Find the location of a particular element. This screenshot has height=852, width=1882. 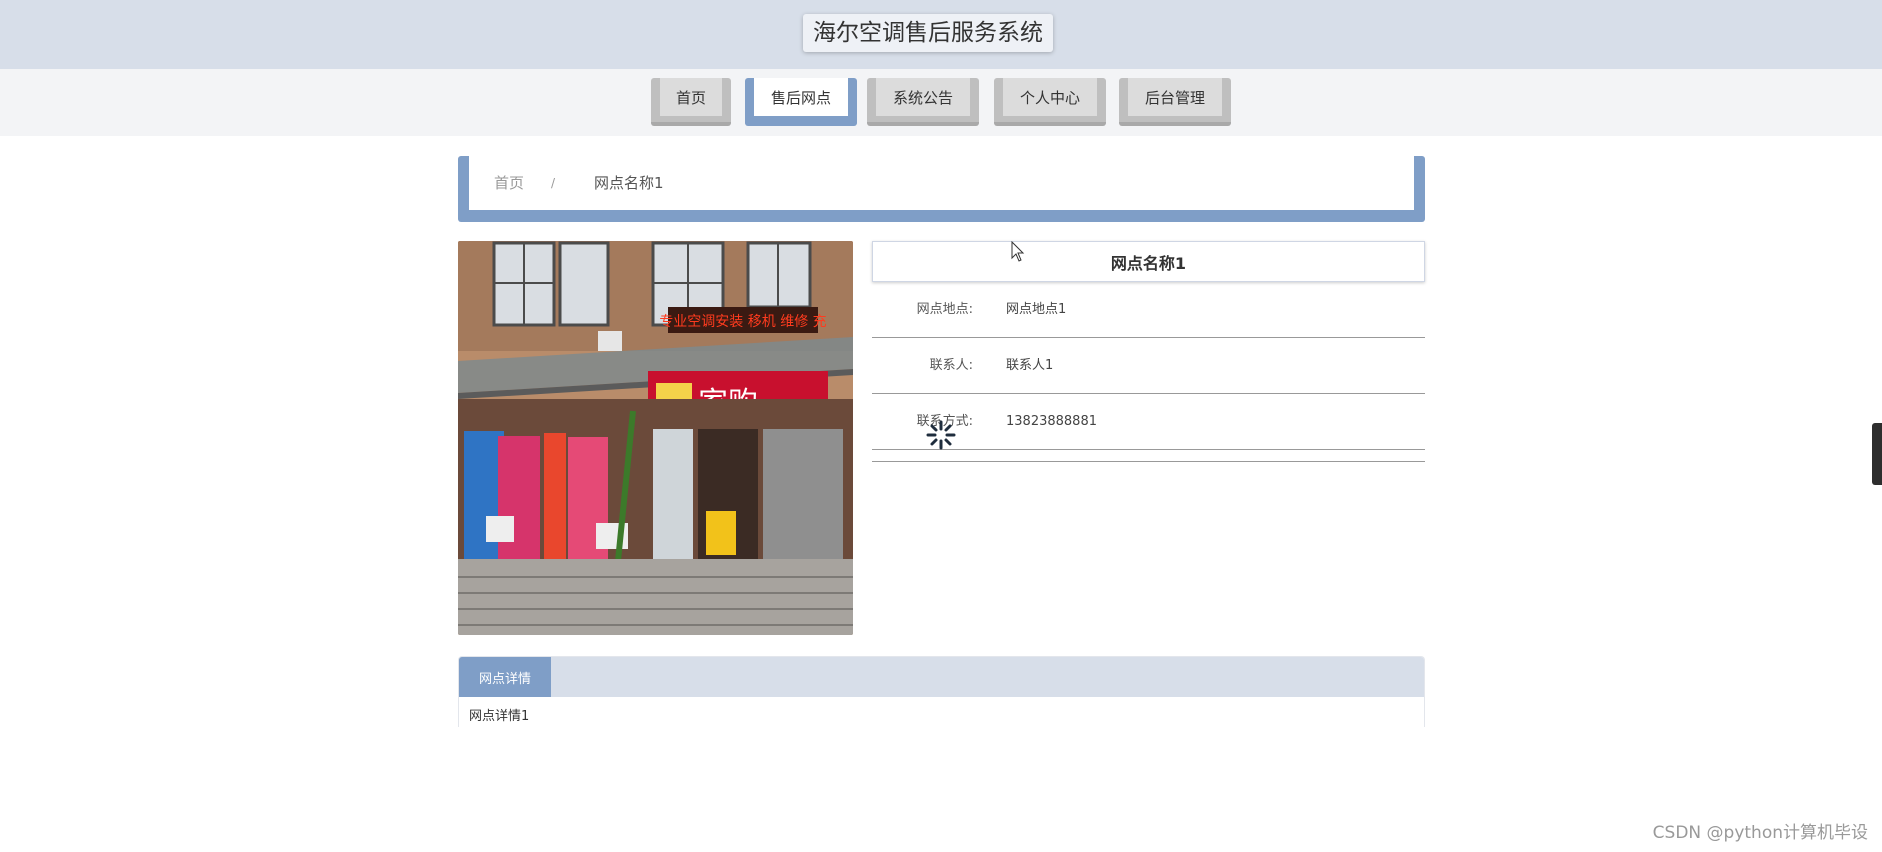

top-header: 海尔空调售后服务系统 is located at coordinates (941, 34).